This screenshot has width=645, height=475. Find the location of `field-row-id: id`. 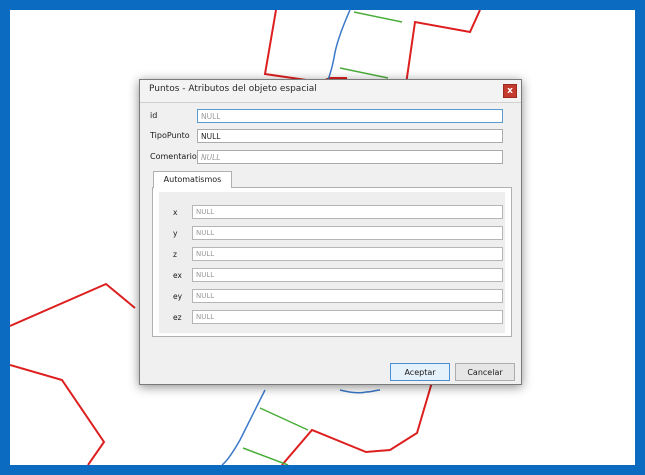

field-row-id: id is located at coordinates (330, 117).